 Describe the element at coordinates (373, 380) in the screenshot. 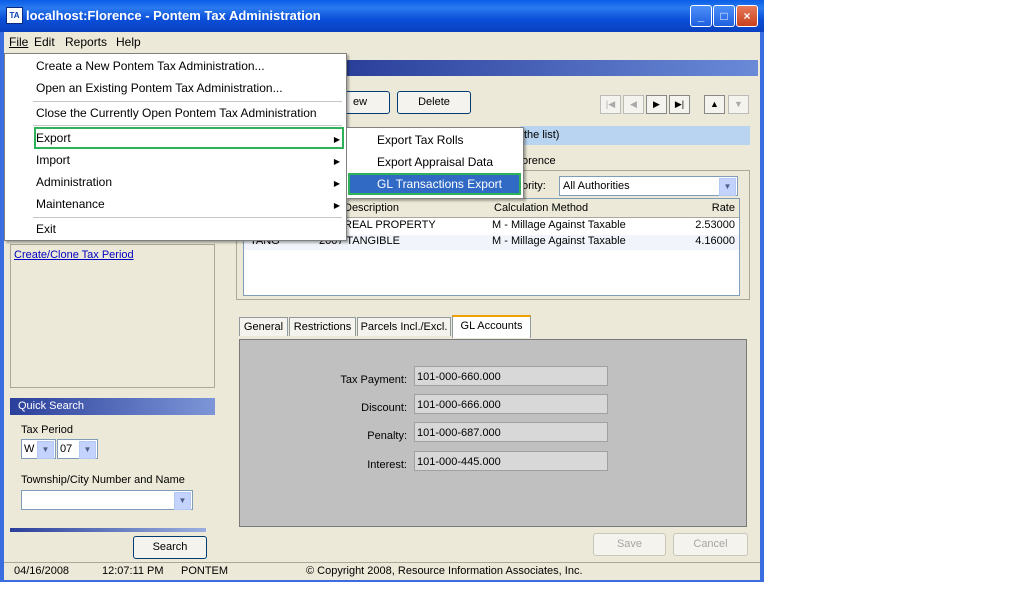

I see `tax-payment-label: Tax Payment:` at that location.